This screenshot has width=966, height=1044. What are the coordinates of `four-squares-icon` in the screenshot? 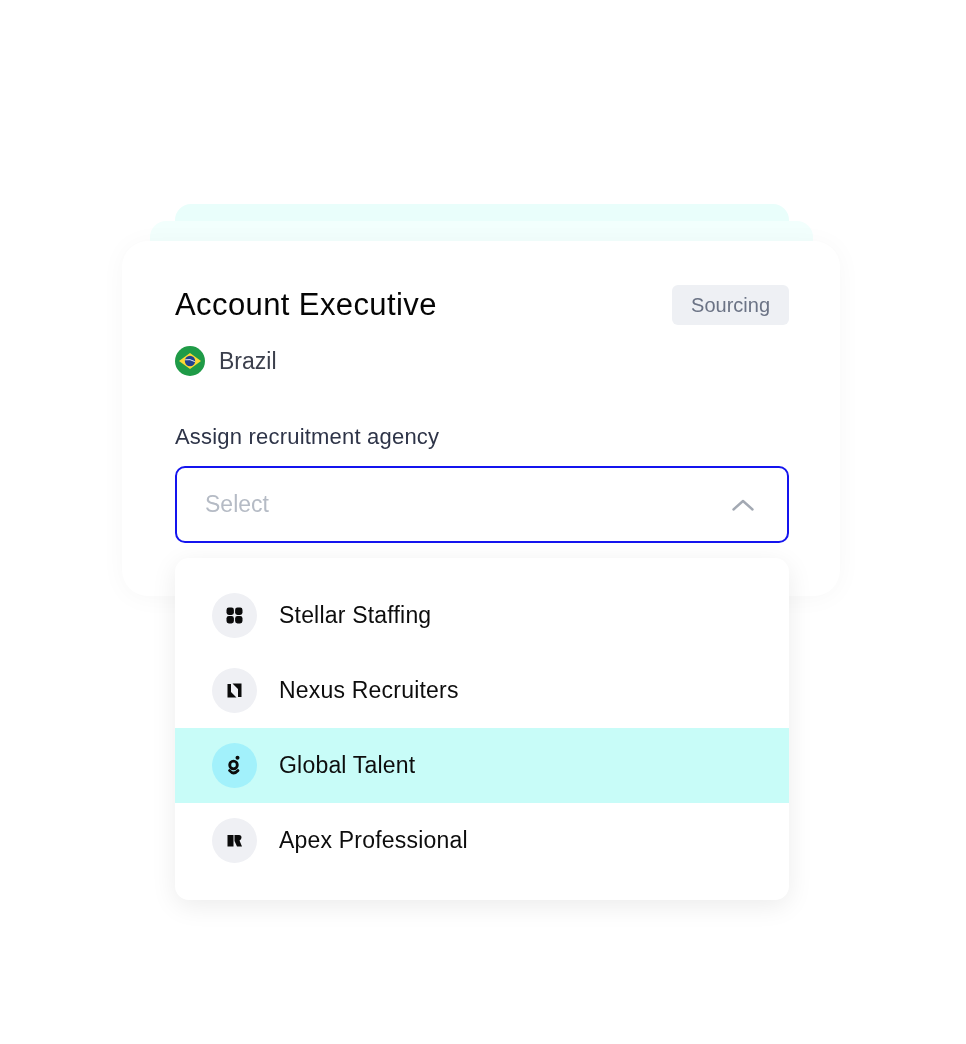 It's located at (234, 615).